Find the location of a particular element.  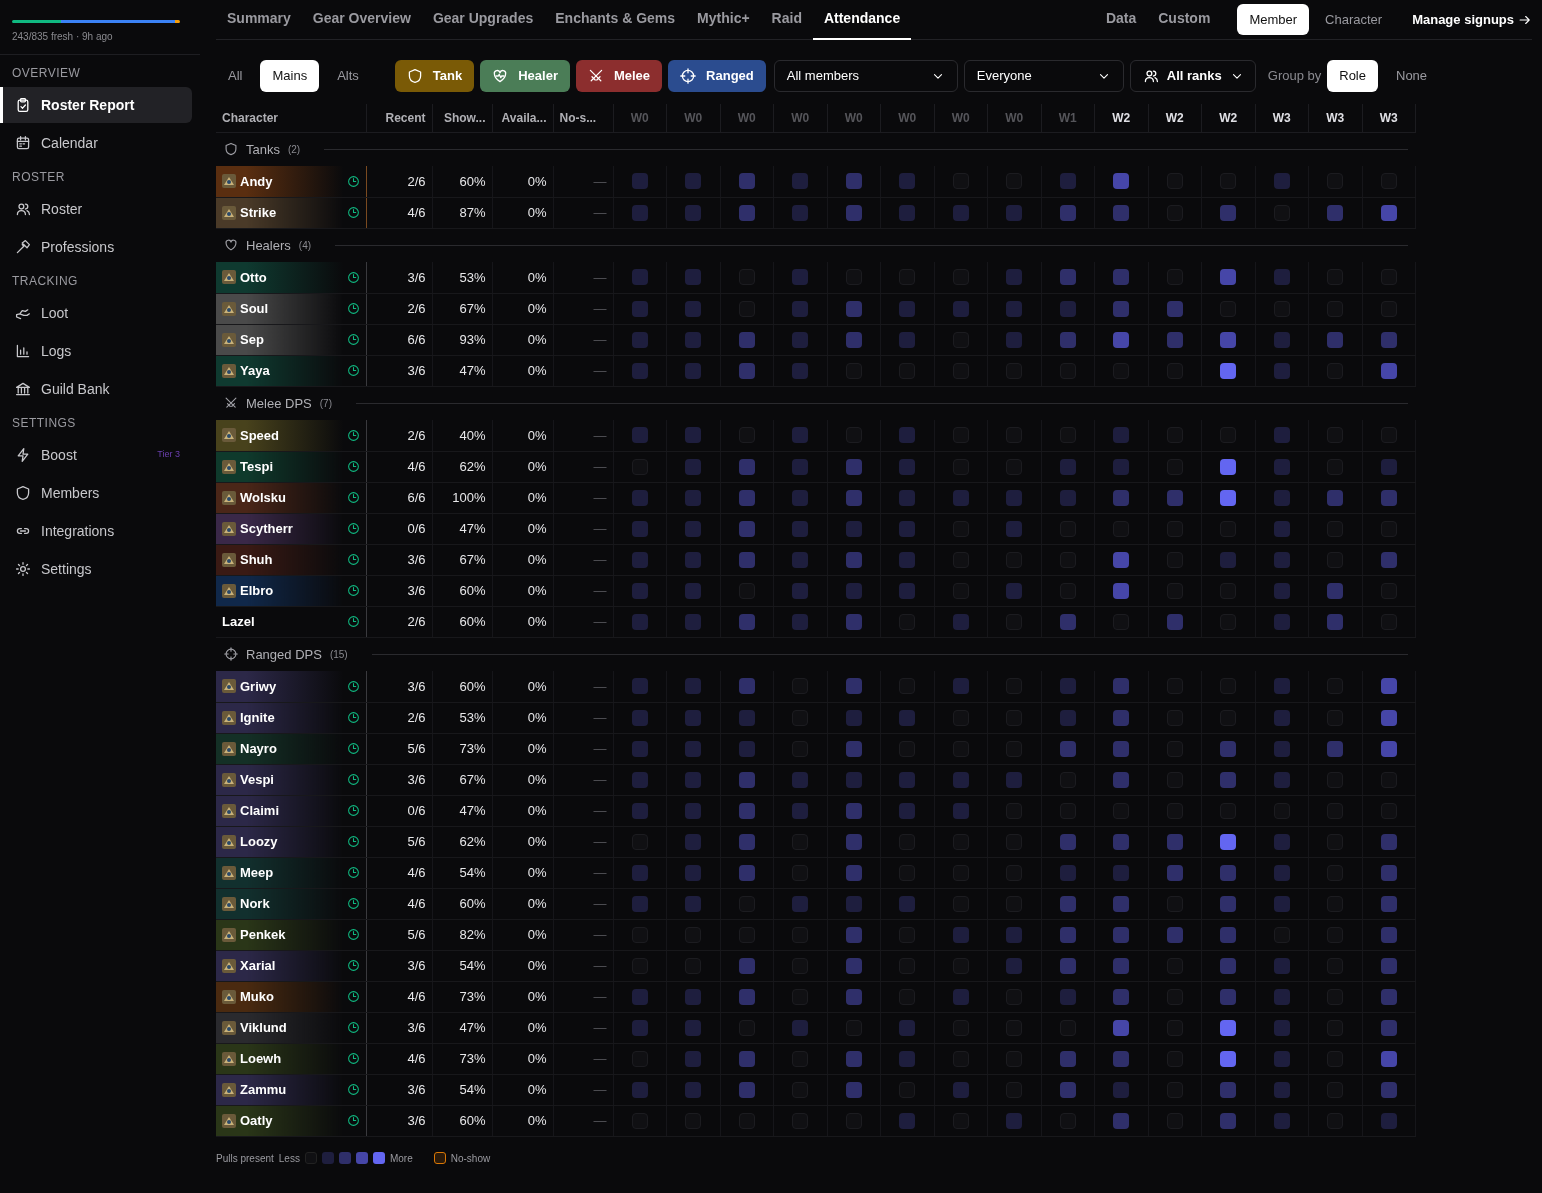

shield-icon is located at coordinates (231, 149).